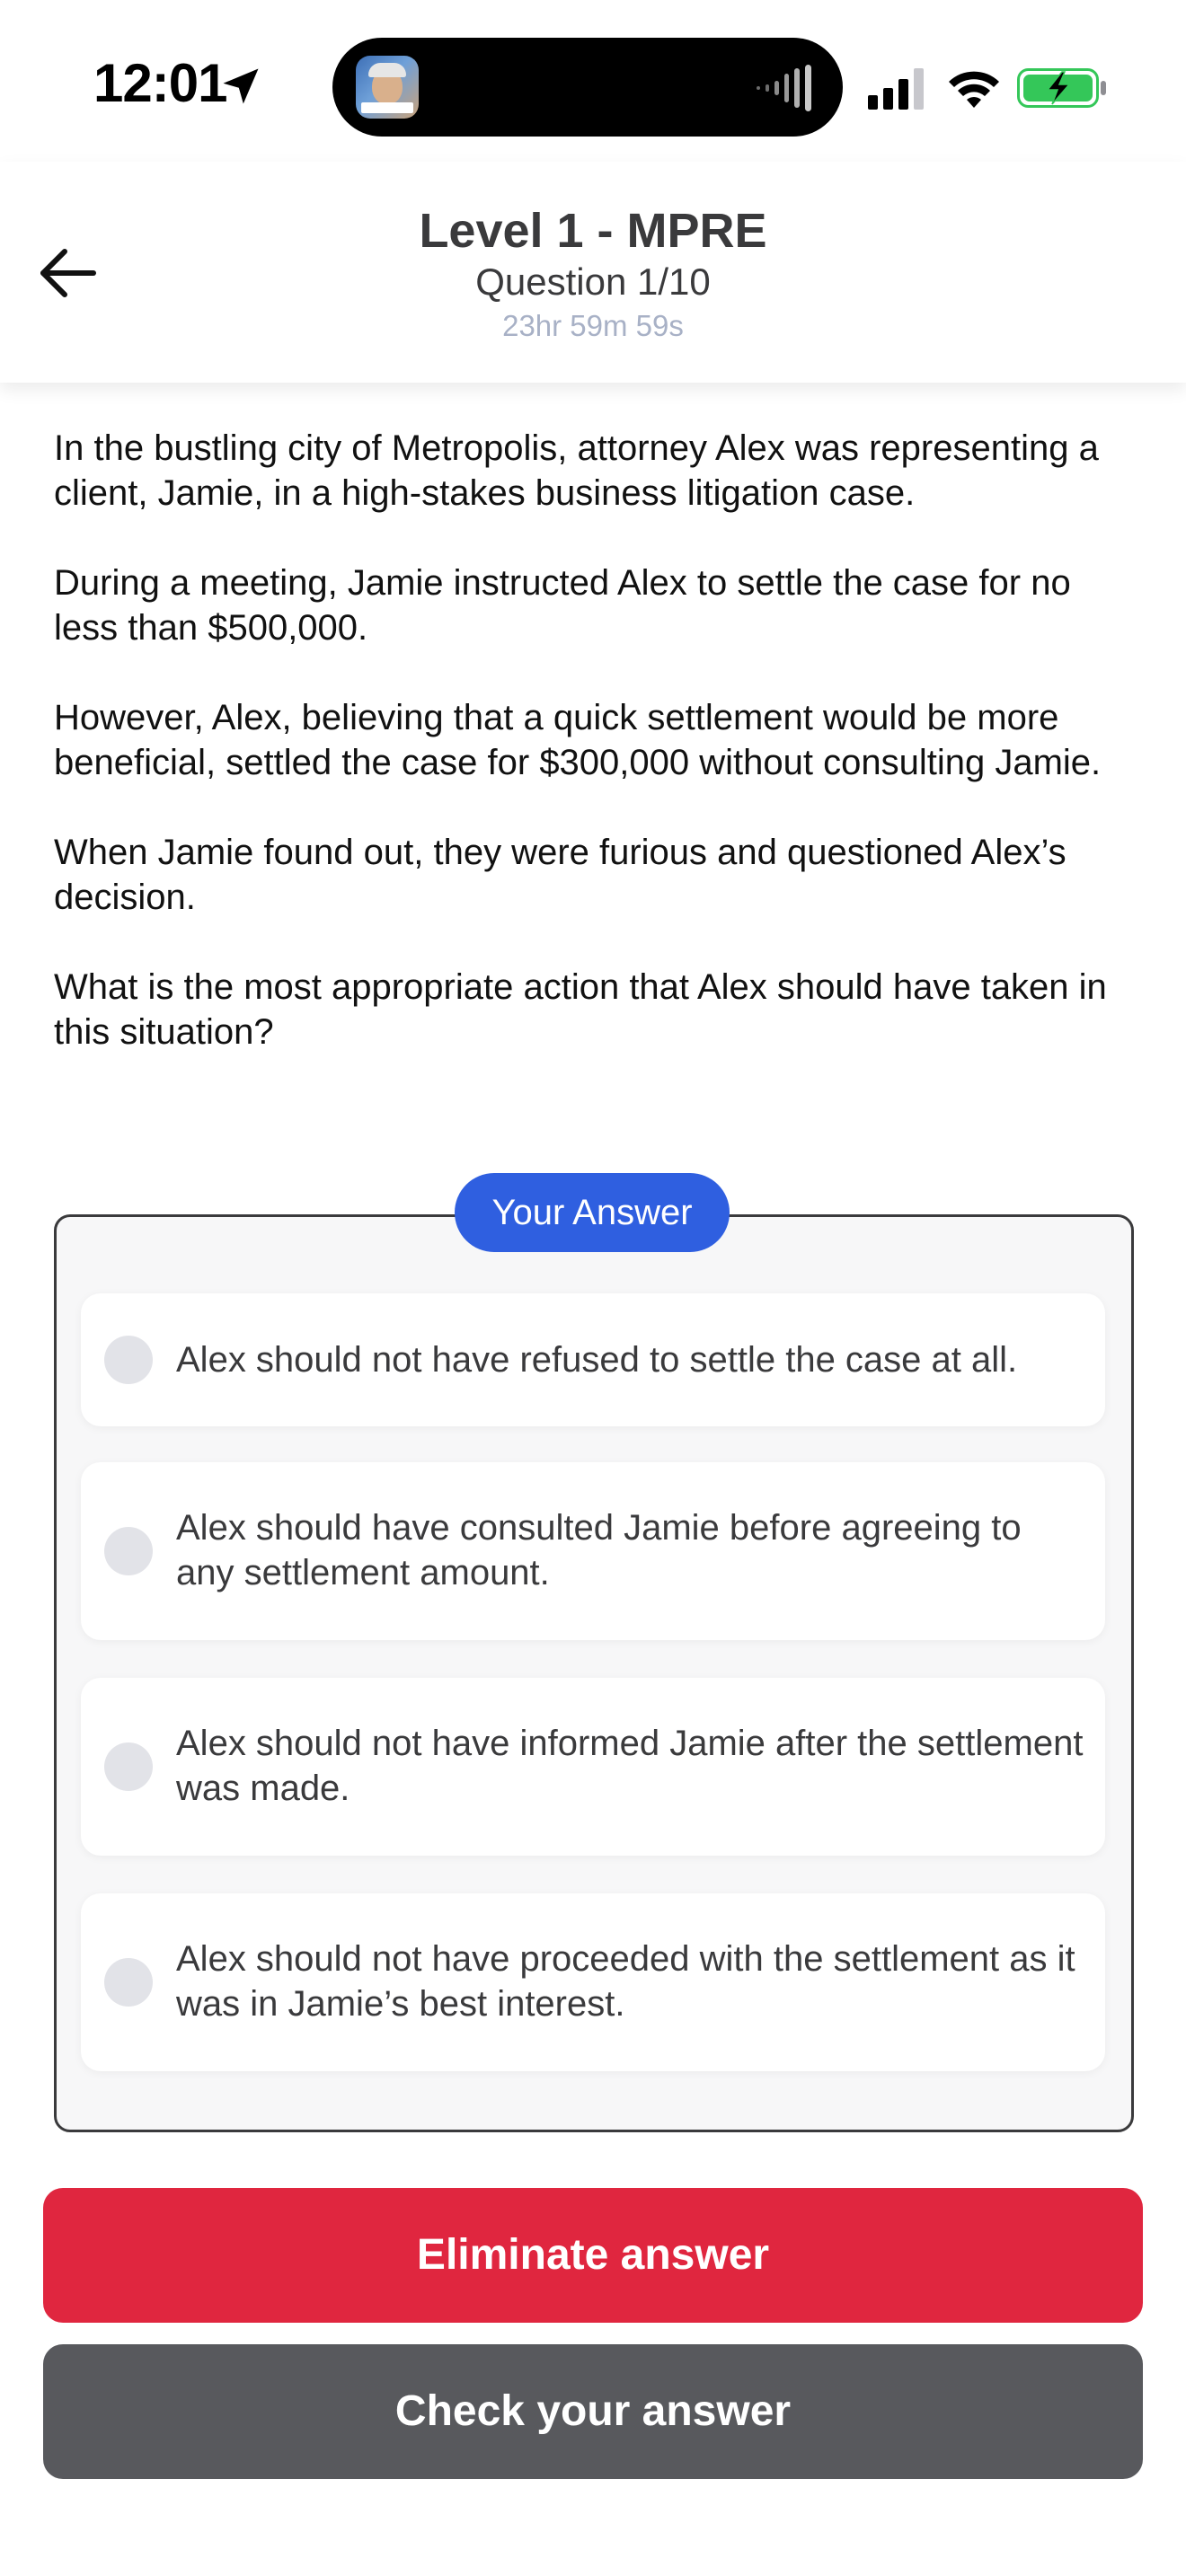 The image size is (1186, 2576). Describe the element at coordinates (593, 2411) in the screenshot. I see `check-answer-button: Check your answer` at that location.